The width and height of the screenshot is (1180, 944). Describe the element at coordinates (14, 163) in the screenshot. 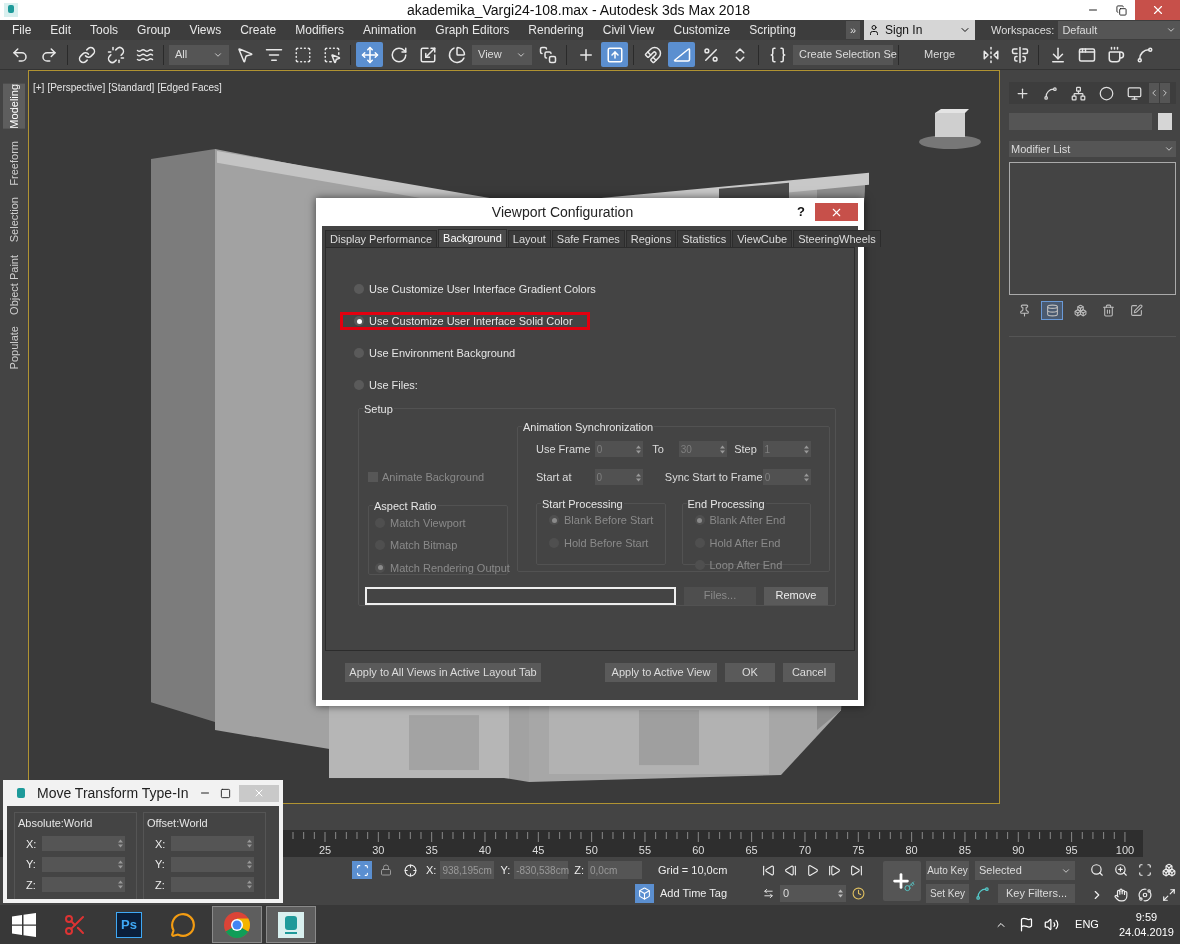

I see `ribbon-tab: Freeform` at that location.